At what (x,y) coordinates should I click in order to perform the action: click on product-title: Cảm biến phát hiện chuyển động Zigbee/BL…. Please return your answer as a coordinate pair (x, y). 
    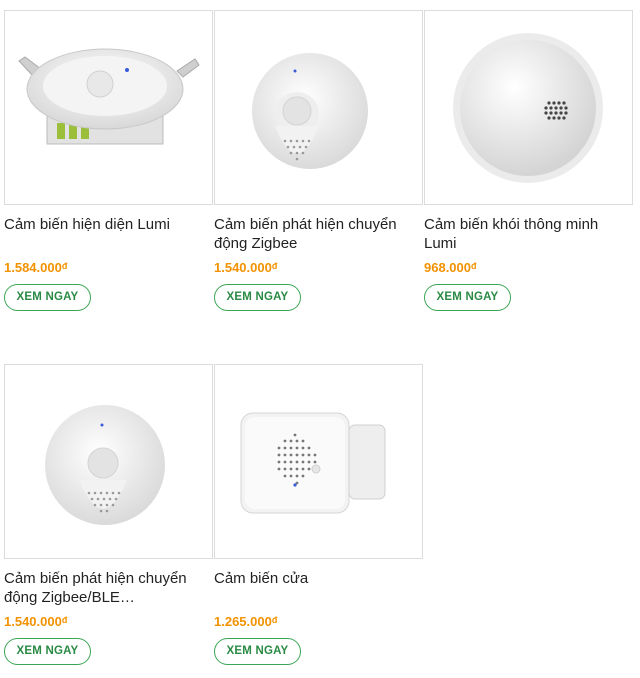
    Looking at the image, I should click on (104, 588).